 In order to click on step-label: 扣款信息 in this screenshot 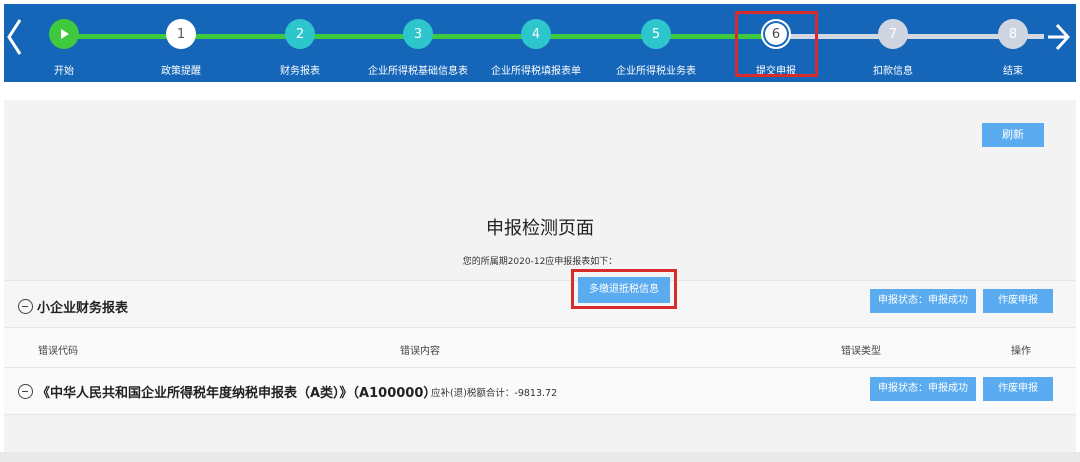, I will do `click(893, 71)`.